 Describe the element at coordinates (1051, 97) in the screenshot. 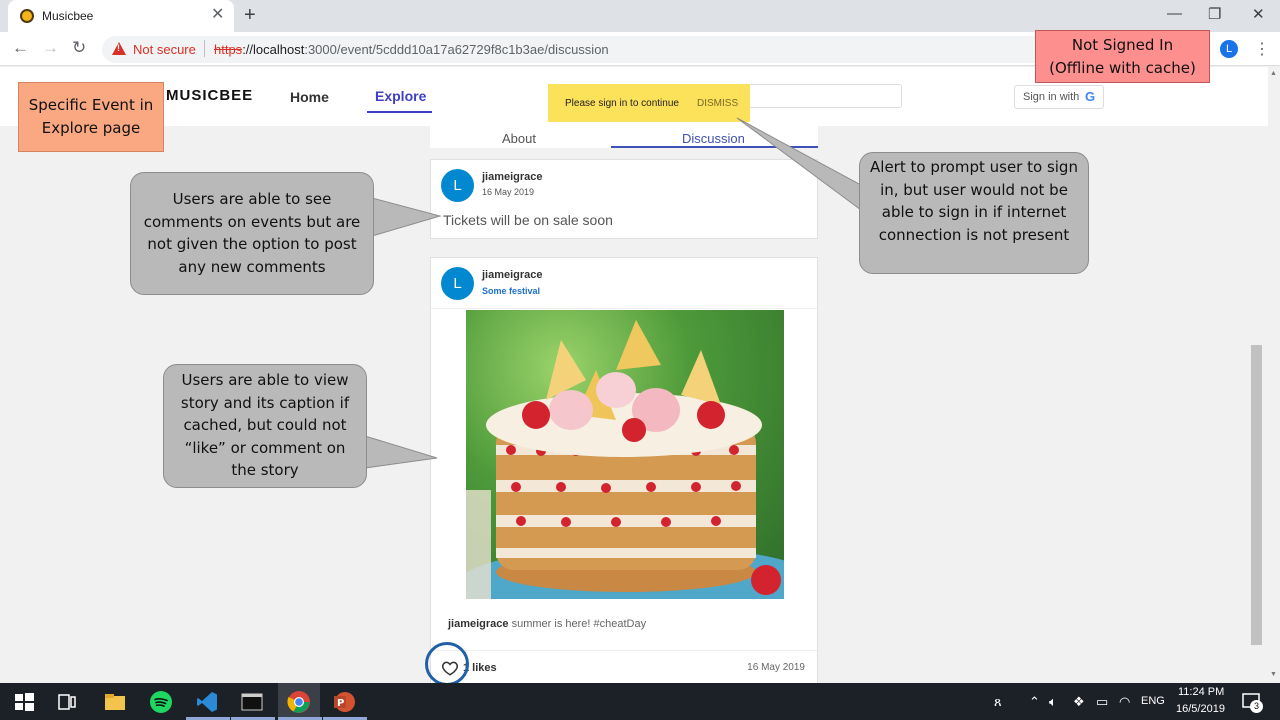

I see `signin-label: Sign in with` at that location.